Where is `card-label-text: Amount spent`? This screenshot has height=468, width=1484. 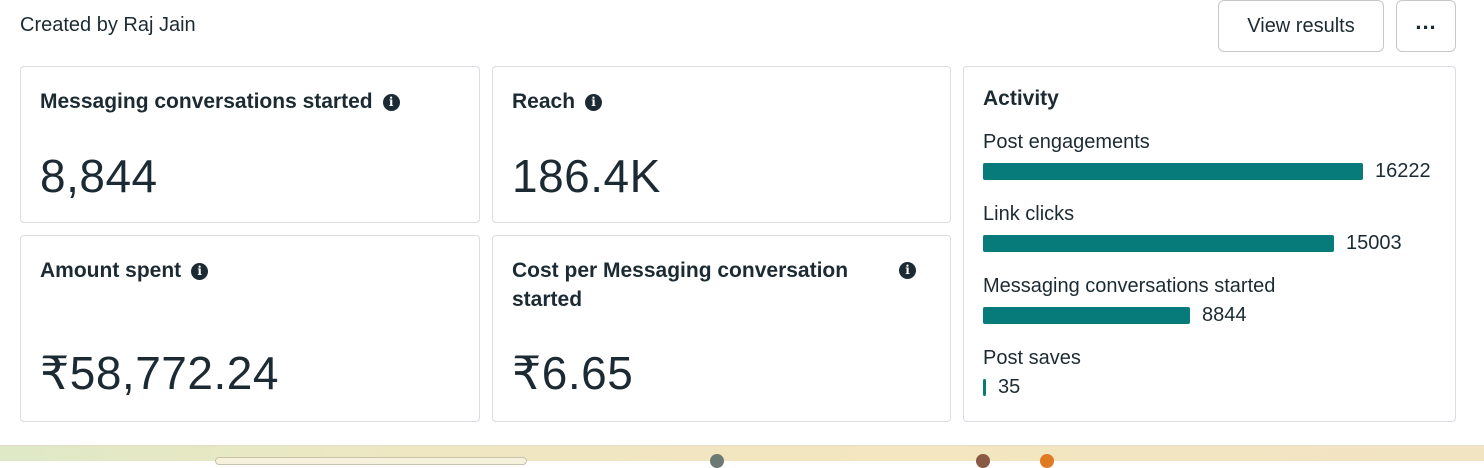 card-label-text: Amount spent is located at coordinates (111, 270).